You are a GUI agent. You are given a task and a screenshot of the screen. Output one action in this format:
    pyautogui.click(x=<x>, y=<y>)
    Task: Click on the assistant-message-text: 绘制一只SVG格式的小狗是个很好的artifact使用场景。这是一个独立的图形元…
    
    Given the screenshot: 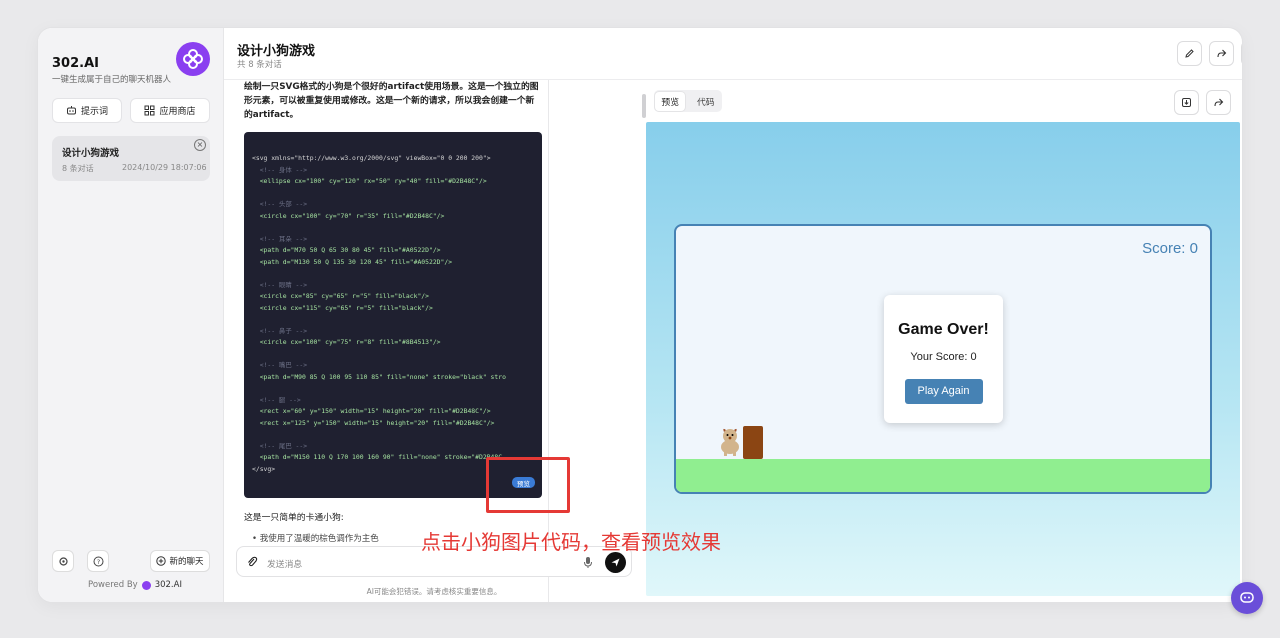 What is the action you would take?
    pyautogui.click(x=391, y=101)
    